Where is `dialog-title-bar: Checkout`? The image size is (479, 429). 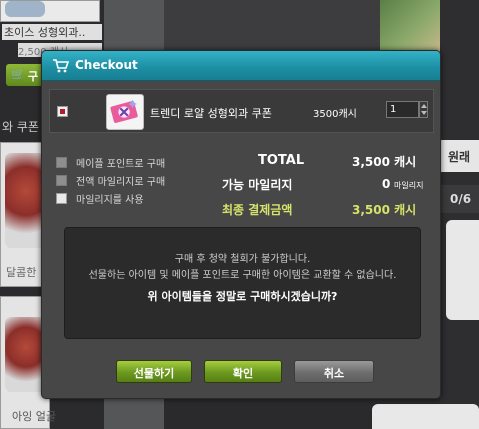
dialog-title-bar: Checkout is located at coordinates (241, 66).